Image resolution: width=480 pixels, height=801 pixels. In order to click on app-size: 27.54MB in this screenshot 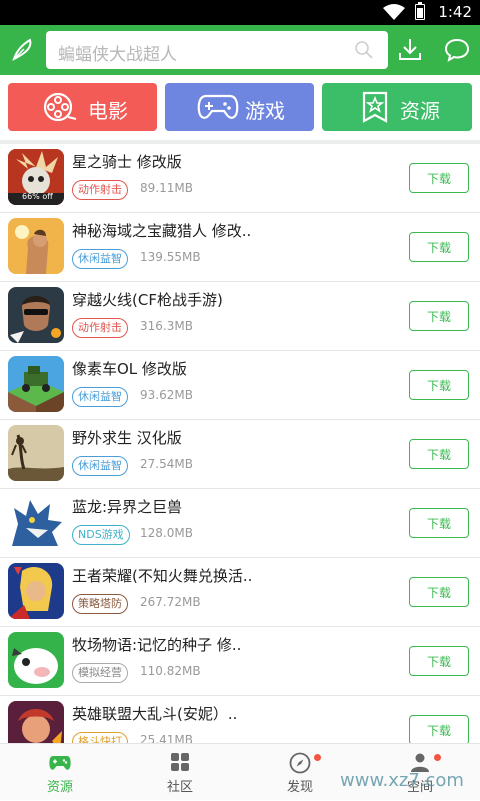, I will do `click(166, 464)`.